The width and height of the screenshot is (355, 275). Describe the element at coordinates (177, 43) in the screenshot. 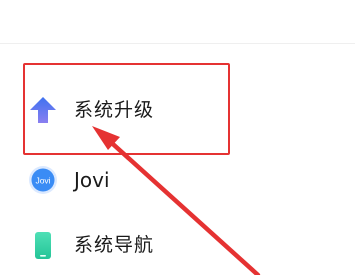

I see `top-divider` at that location.